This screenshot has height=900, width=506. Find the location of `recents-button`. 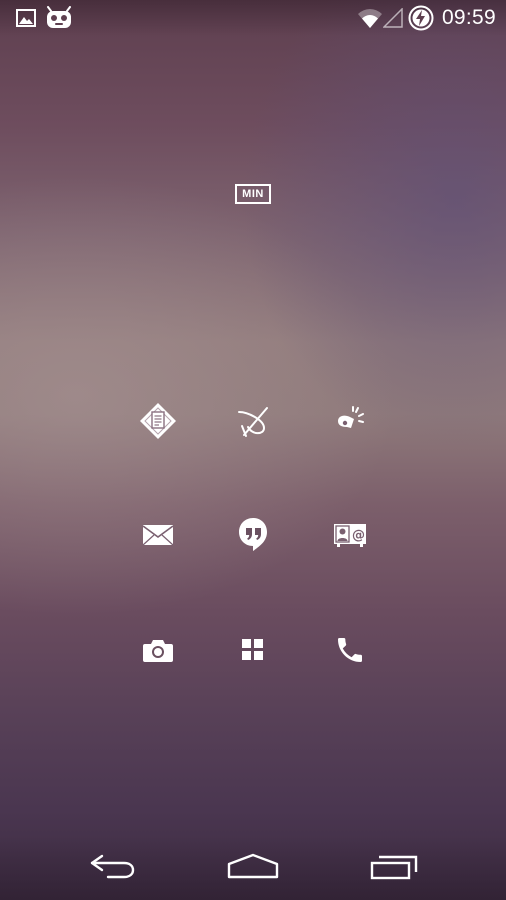

recents-button is located at coordinates (394, 868).